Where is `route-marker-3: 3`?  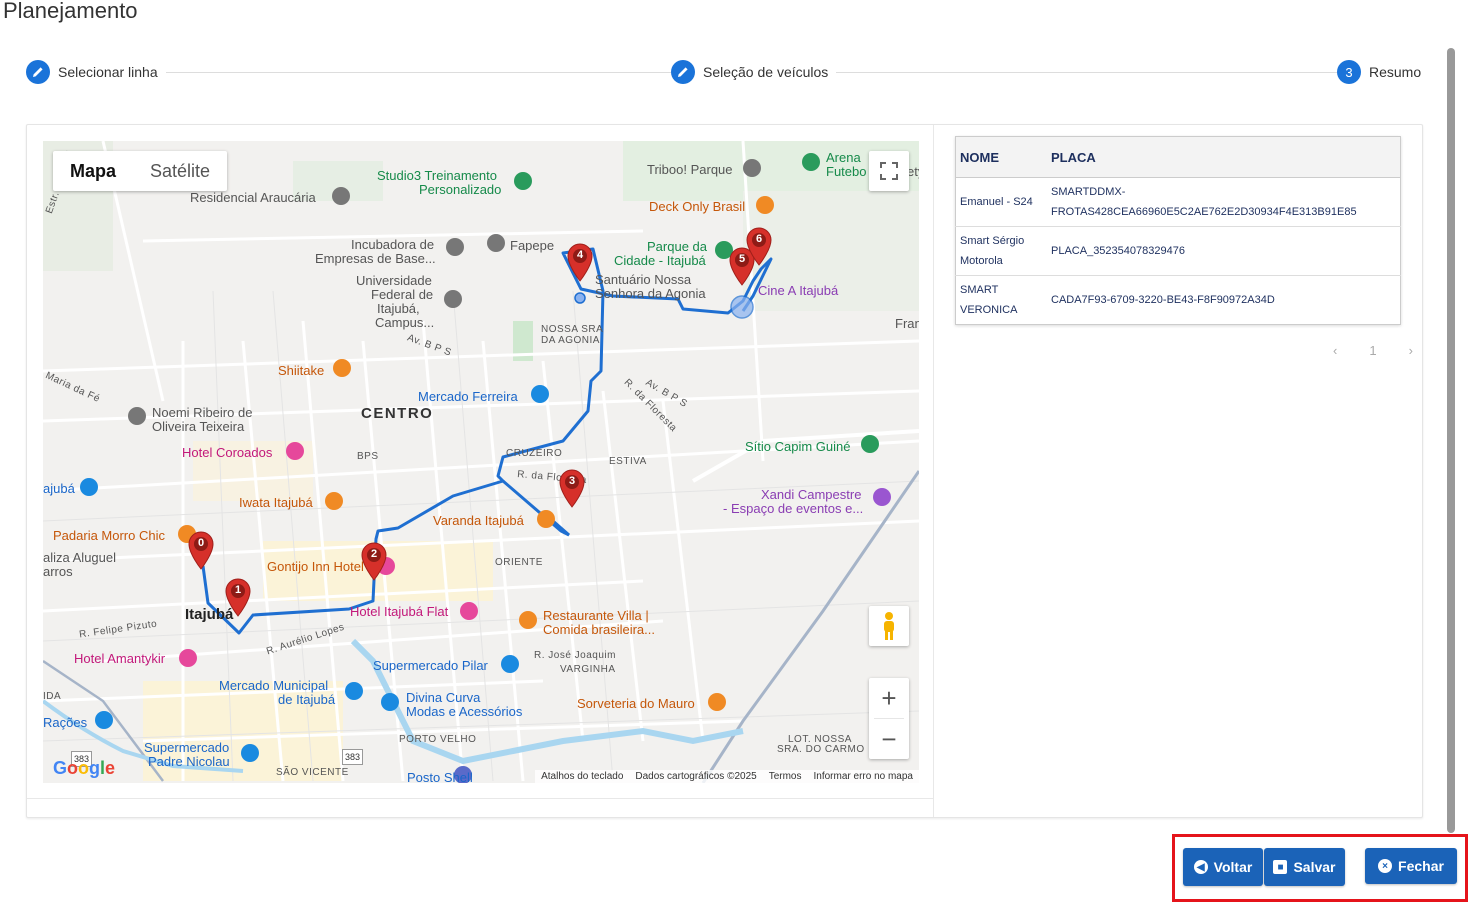
route-marker-3: 3 is located at coordinates (572, 488).